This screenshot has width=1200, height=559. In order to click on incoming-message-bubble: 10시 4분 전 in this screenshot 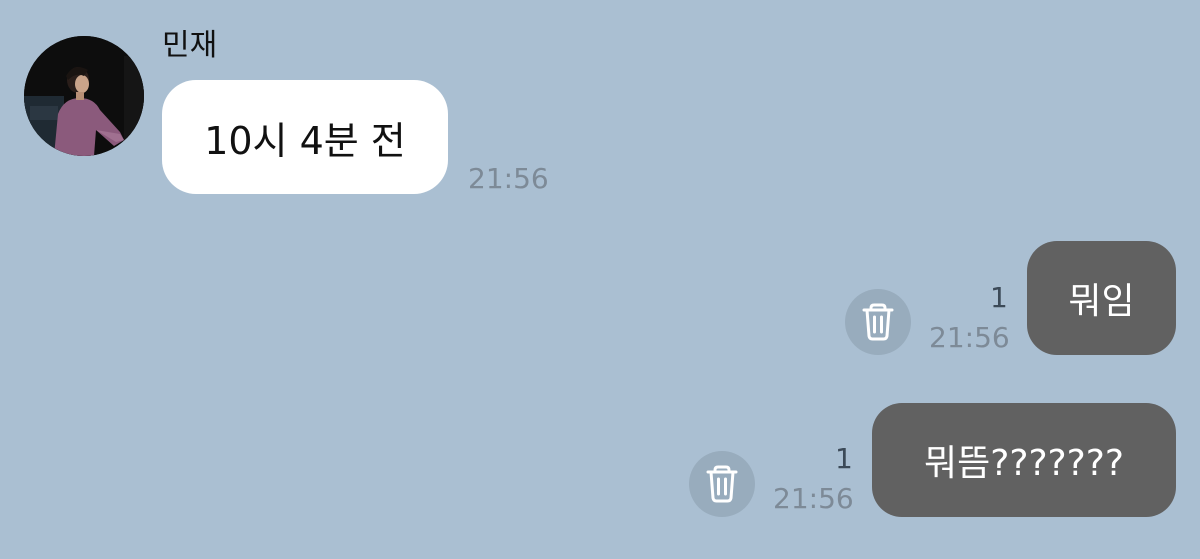, I will do `click(305, 137)`.